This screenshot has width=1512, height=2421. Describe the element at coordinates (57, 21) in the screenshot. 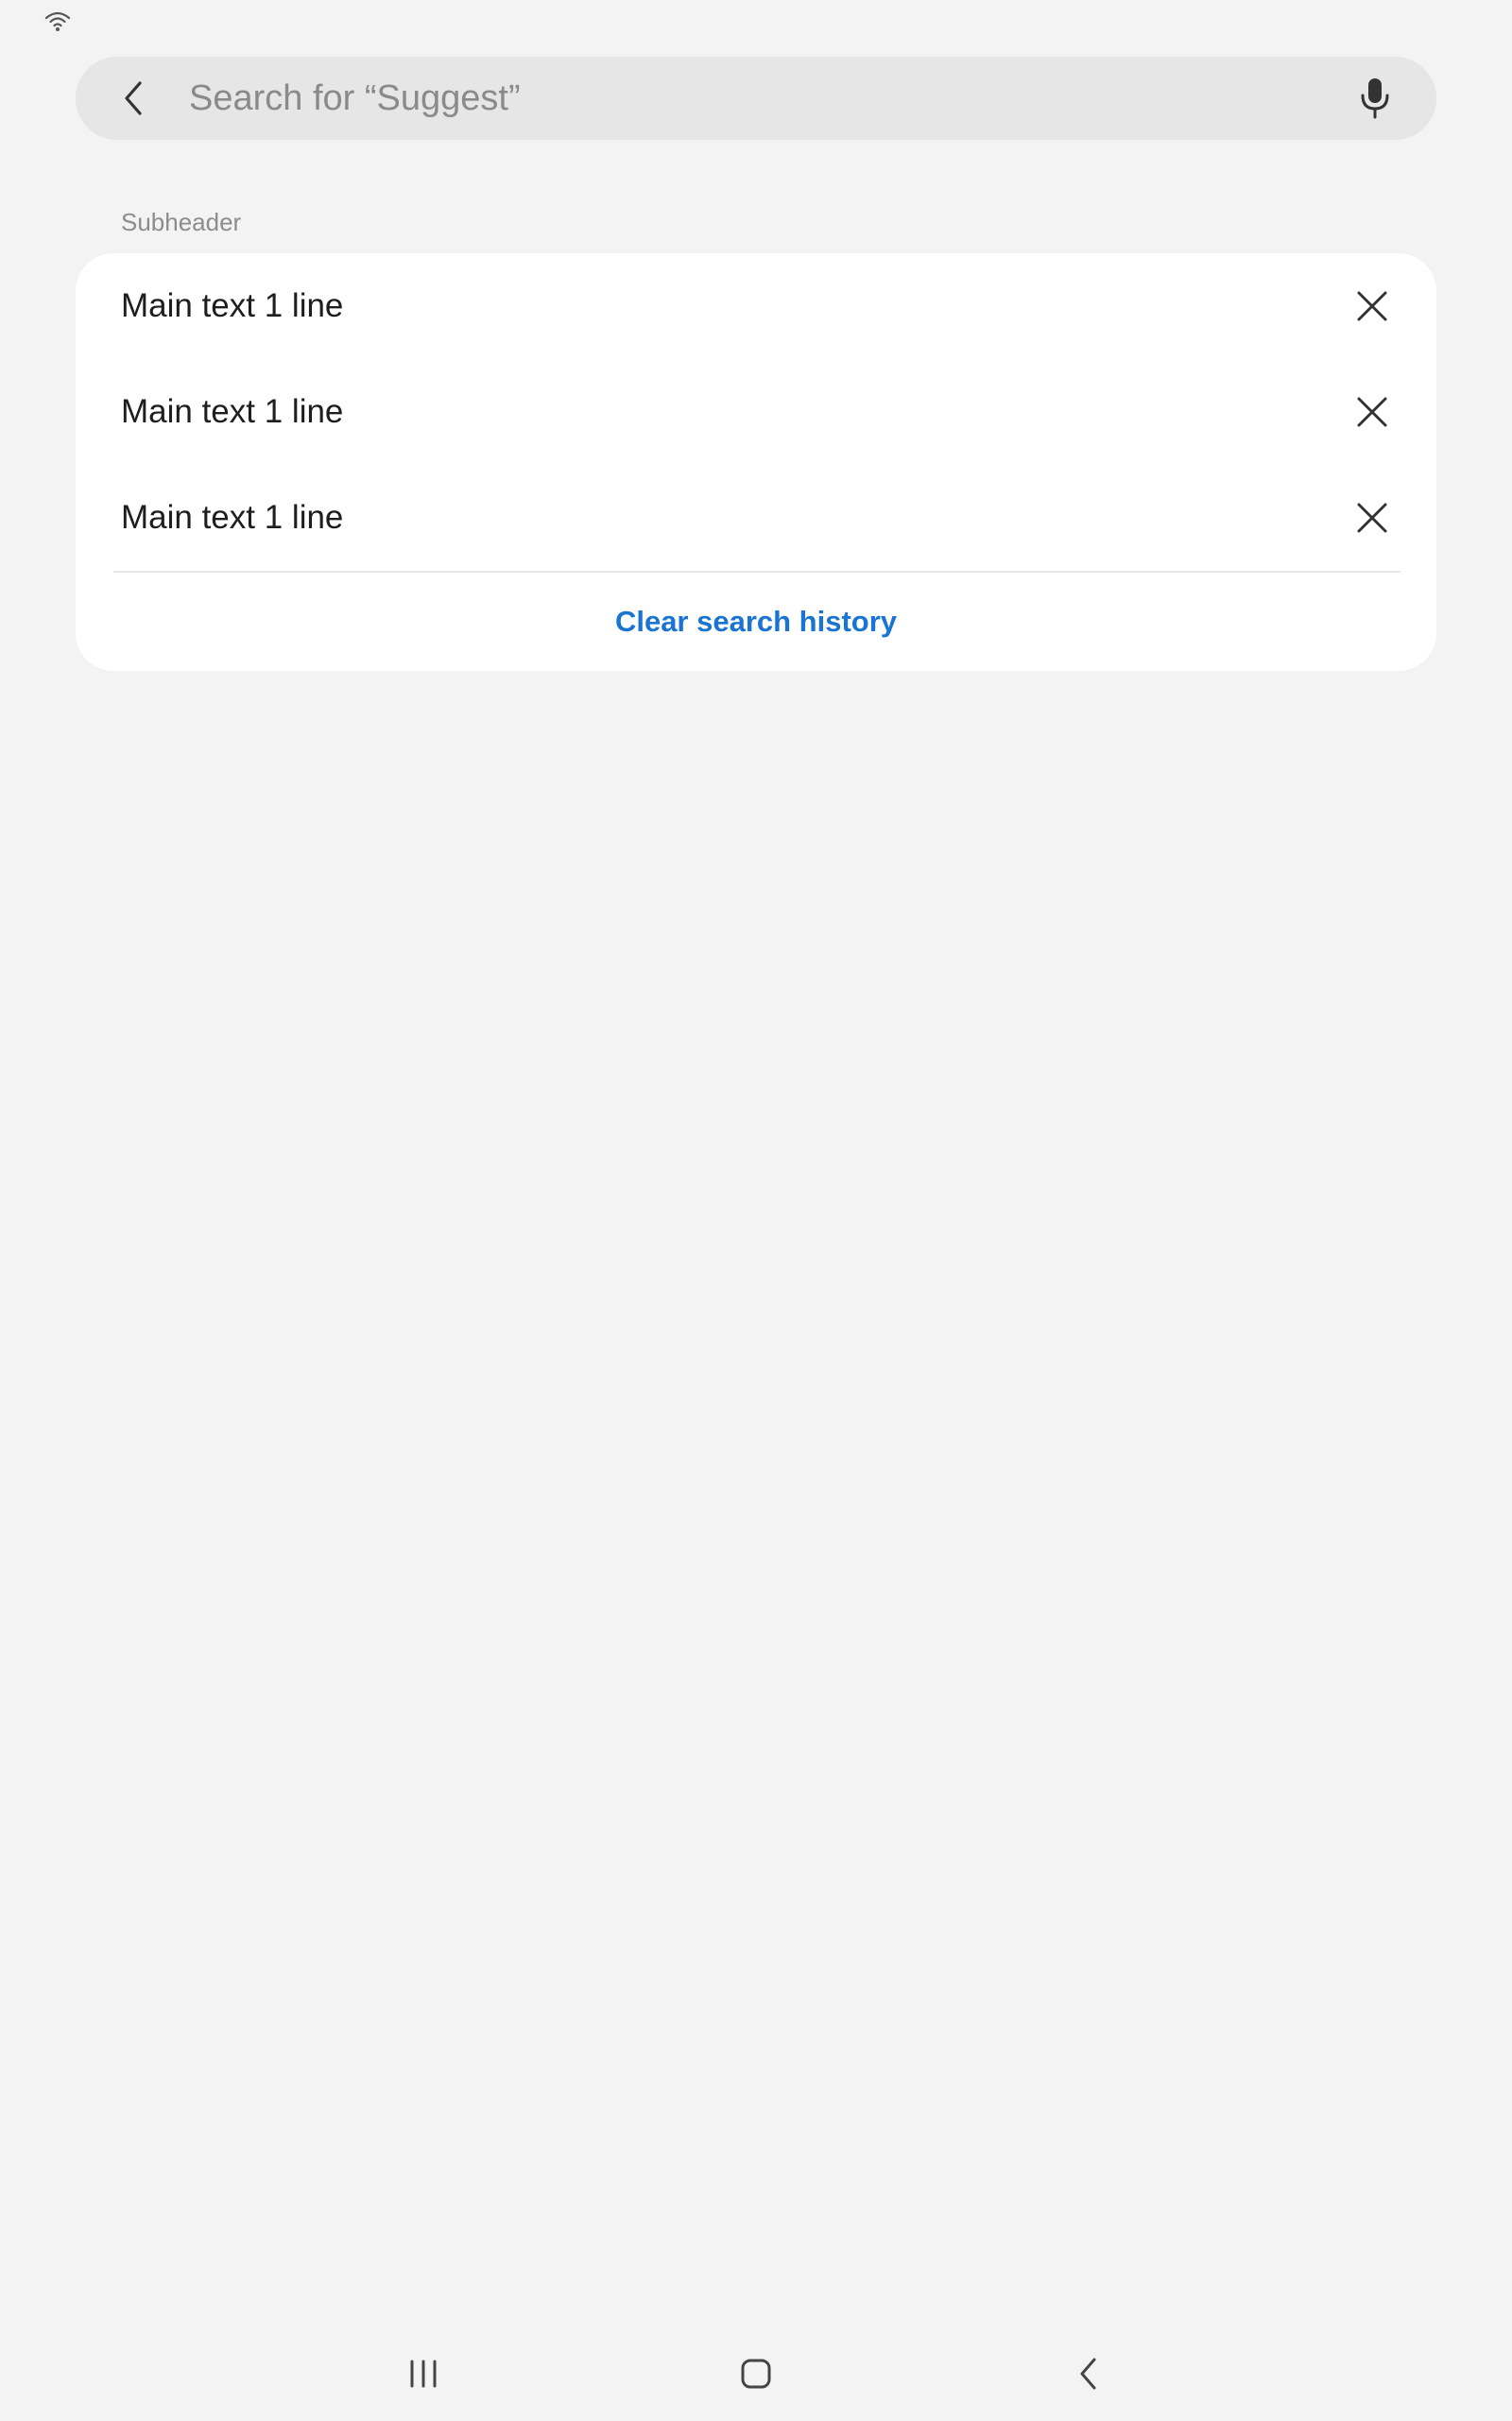

I see `wifi-icon` at that location.